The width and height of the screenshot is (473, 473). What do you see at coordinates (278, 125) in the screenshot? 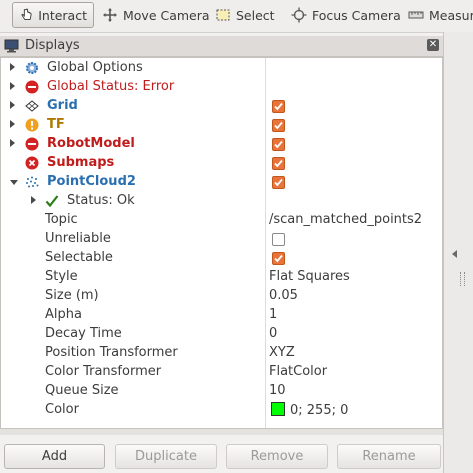
I see `tf-enable-checkbox` at bounding box center [278, 125].